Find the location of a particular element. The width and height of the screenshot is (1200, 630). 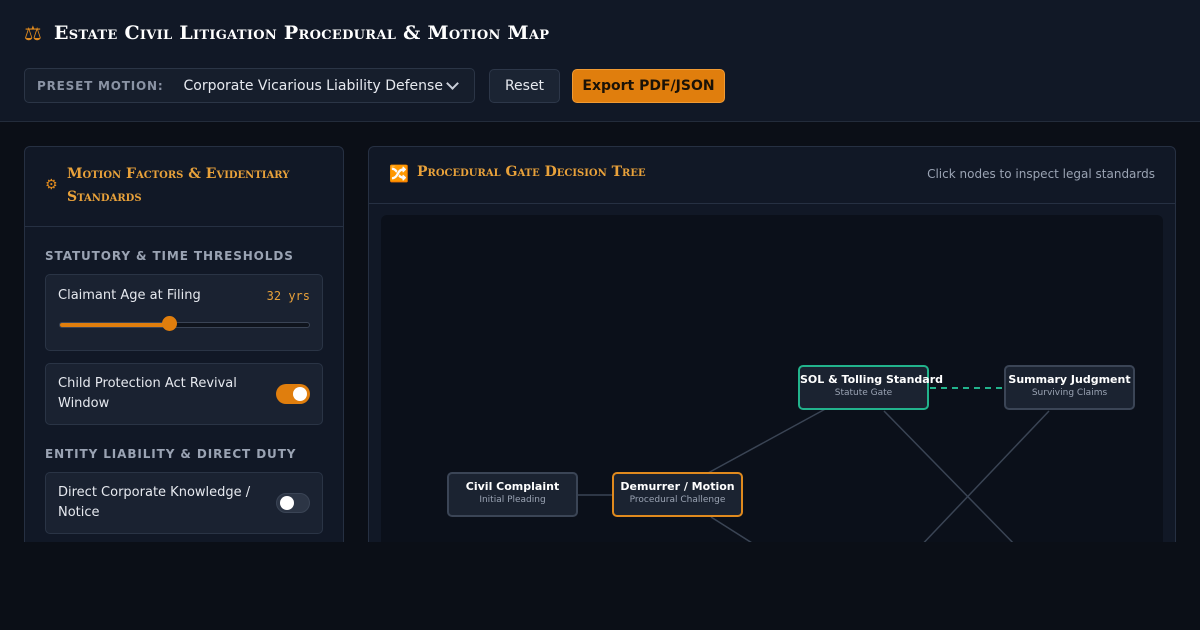

motion-factors-header: ⚙ Motion Factors & Evidentiary Standards is located at coordinates (184, 187).